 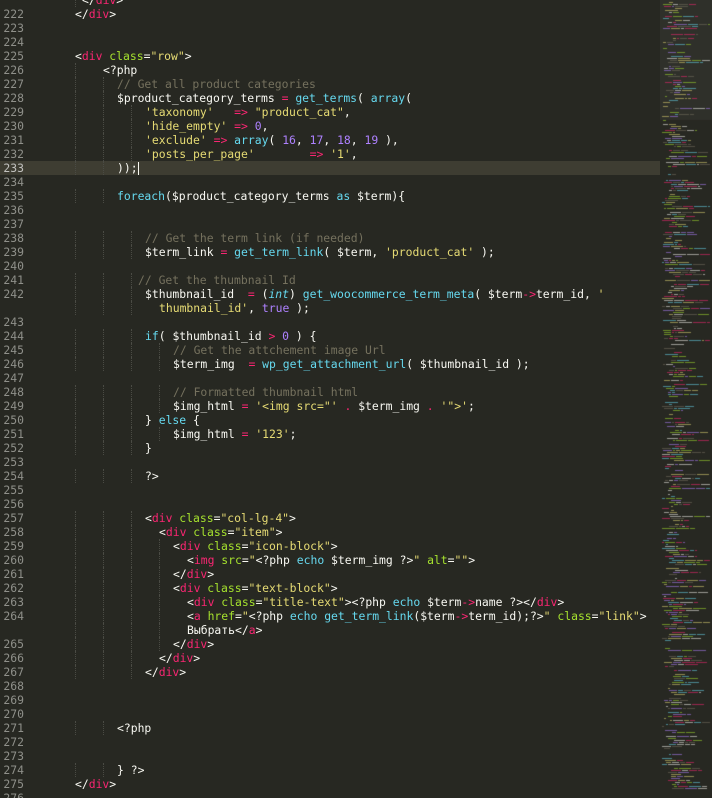 What do you see at coordinates (276, 560) in the screenshot?
I see `code-token: <?php` at bounding box center [276, 560].